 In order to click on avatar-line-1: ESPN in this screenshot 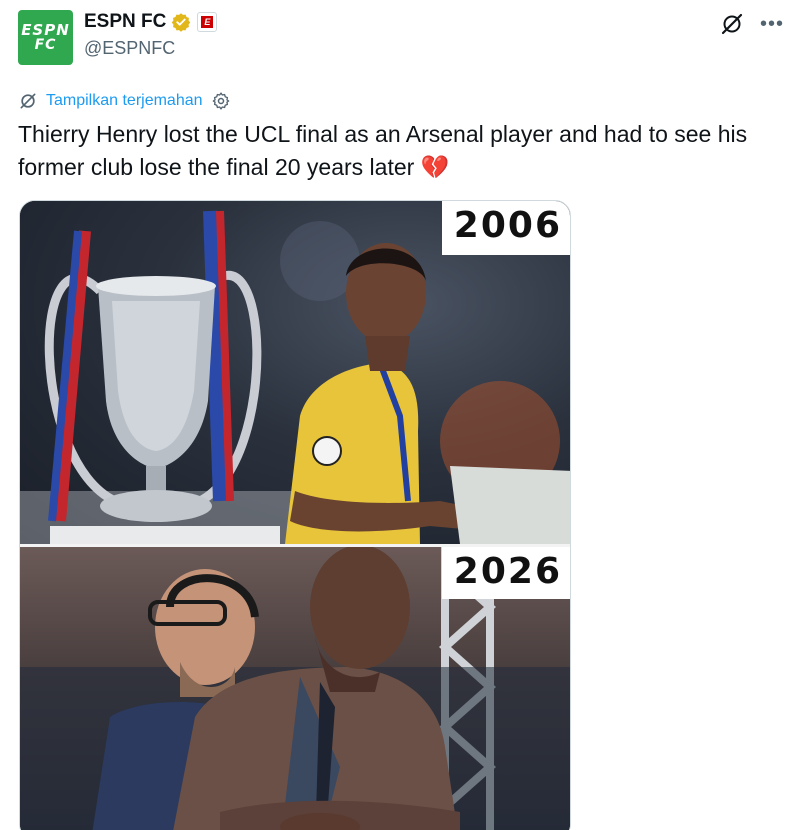, I will do `click(45, 29)`.